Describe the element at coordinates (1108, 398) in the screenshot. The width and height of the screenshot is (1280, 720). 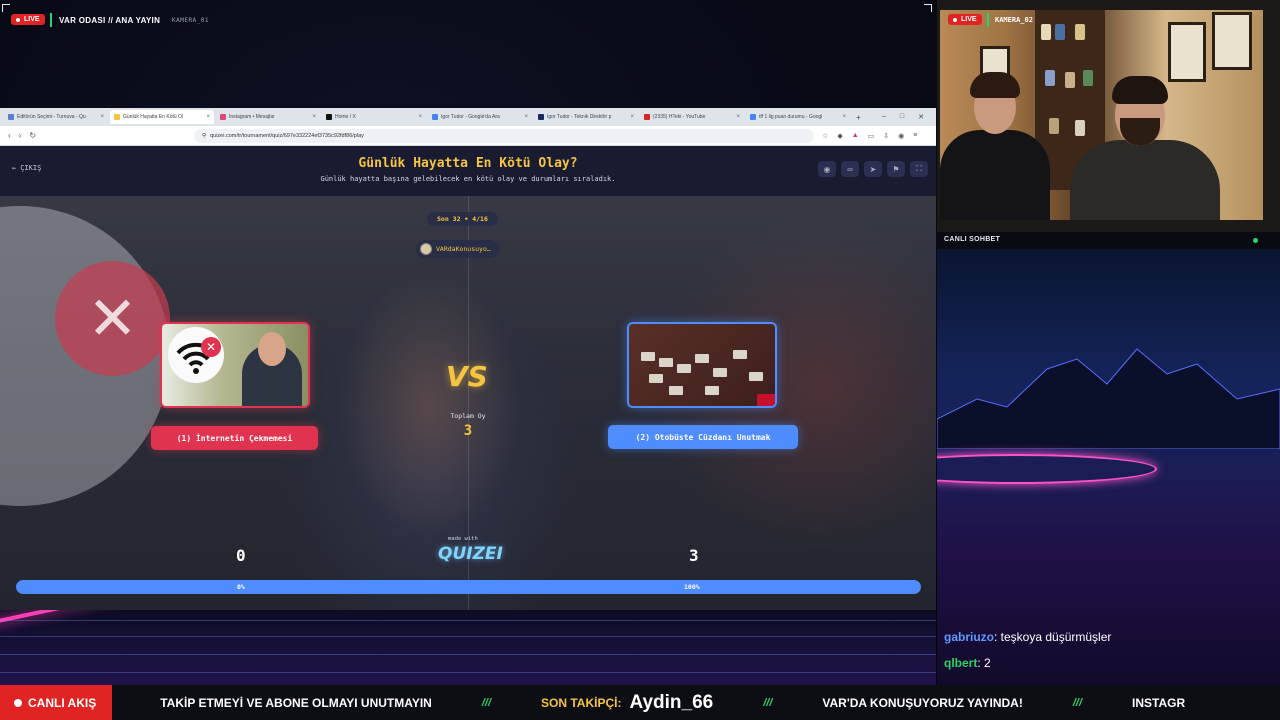
I see `mountain-graphic` at that location.